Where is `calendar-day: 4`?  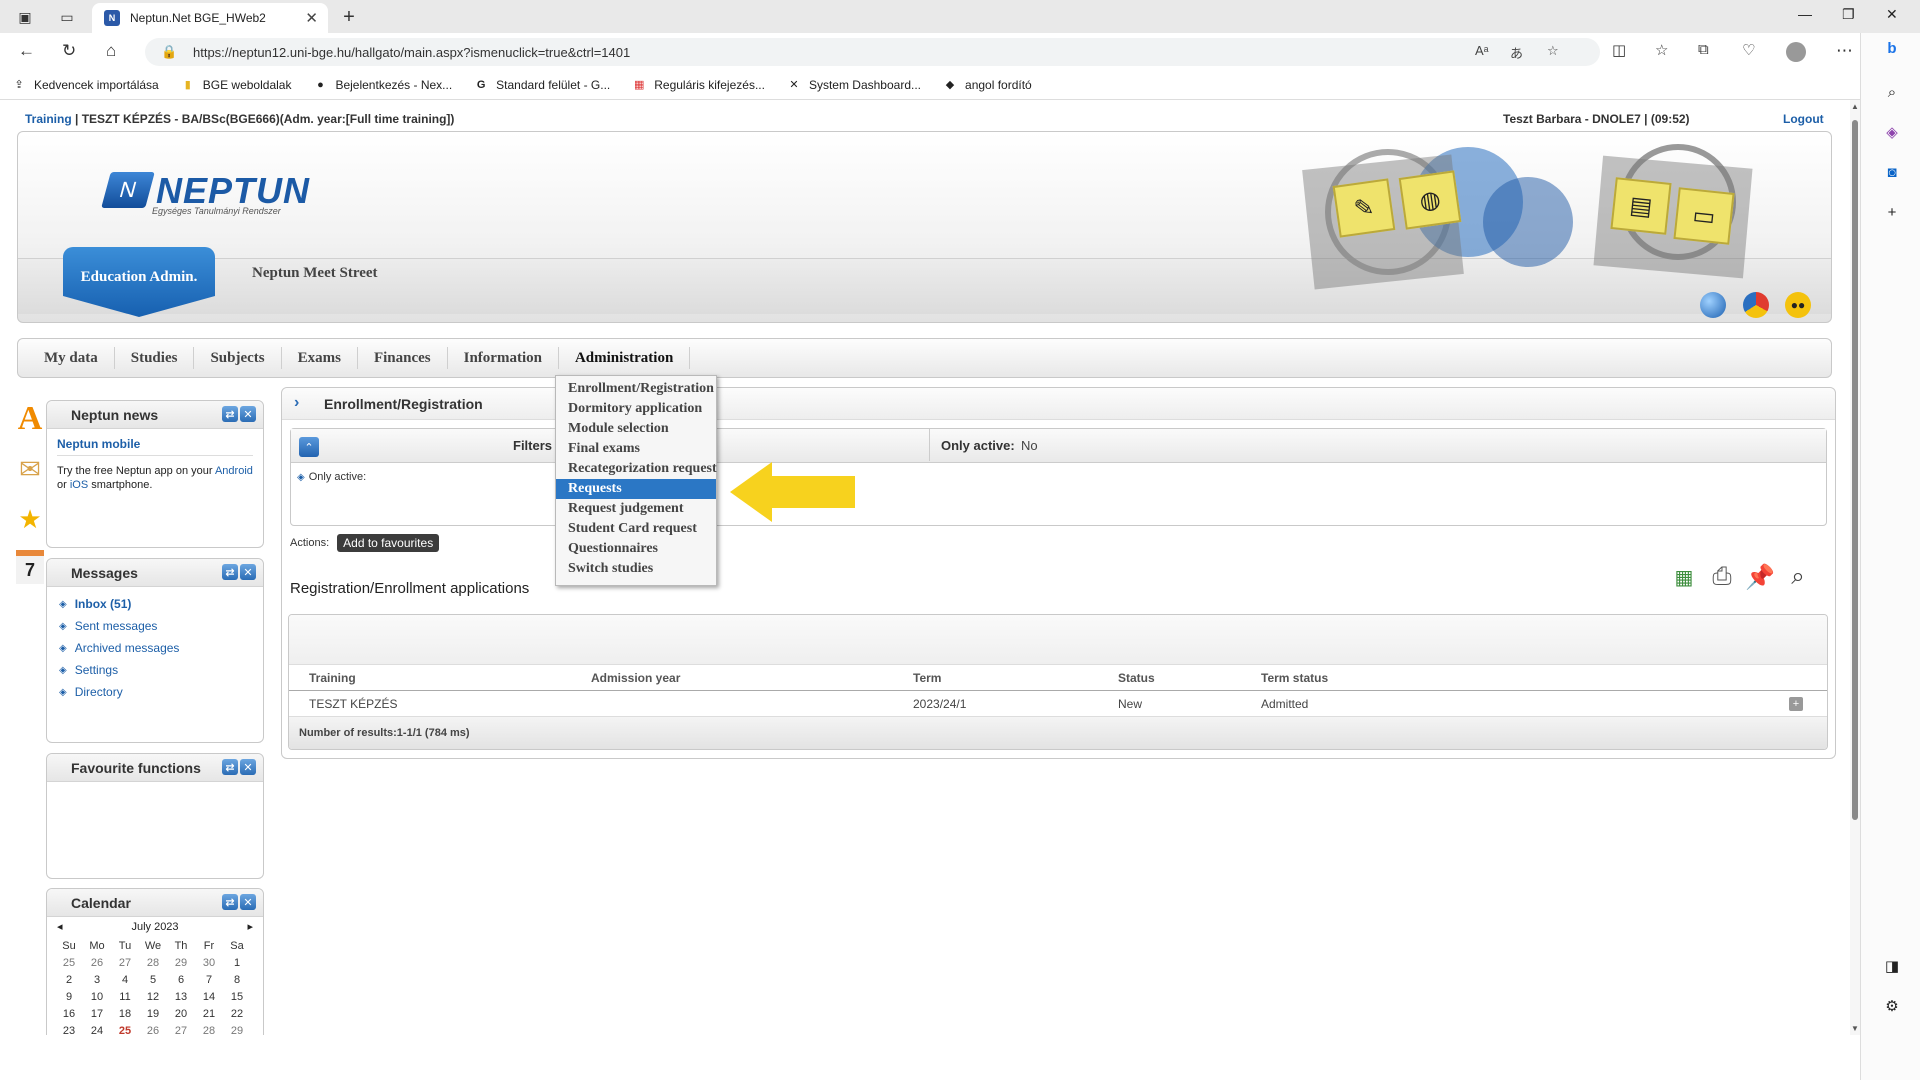 calendar-day: 4 is located at coordinates (125, 979).